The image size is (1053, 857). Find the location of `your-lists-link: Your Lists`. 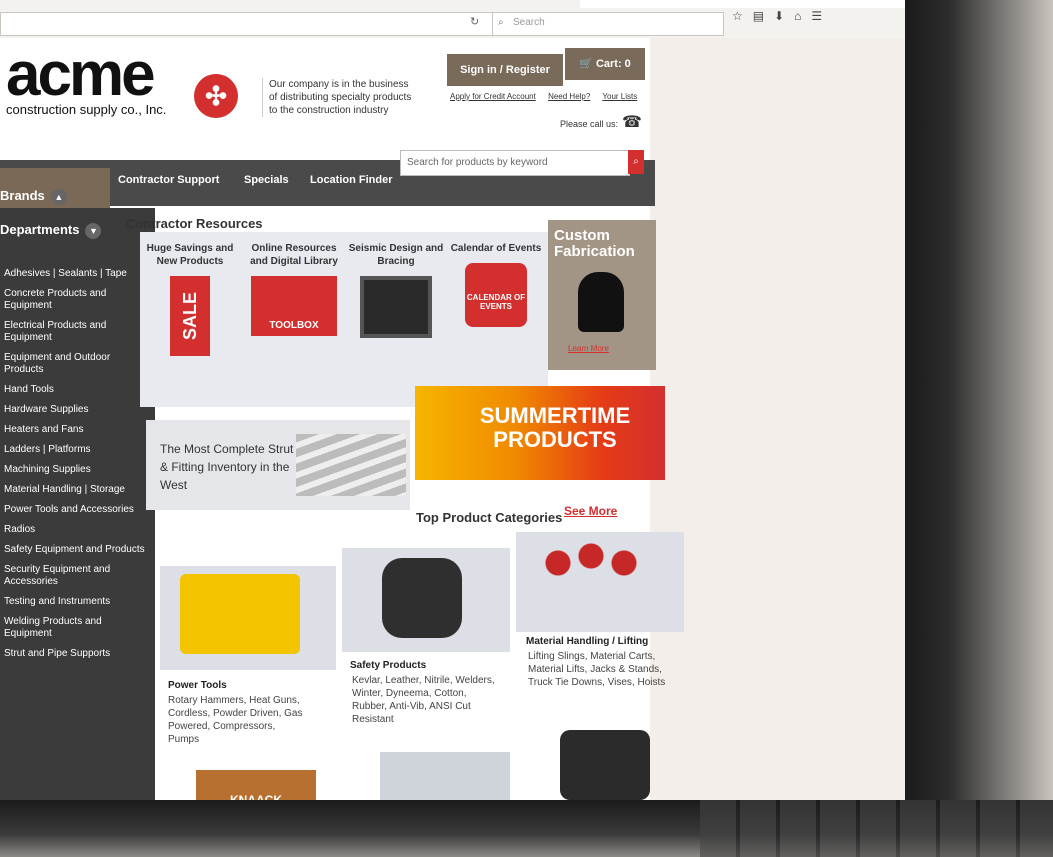

your-lists-link: Your Lists is located at coordinates (619, 96).